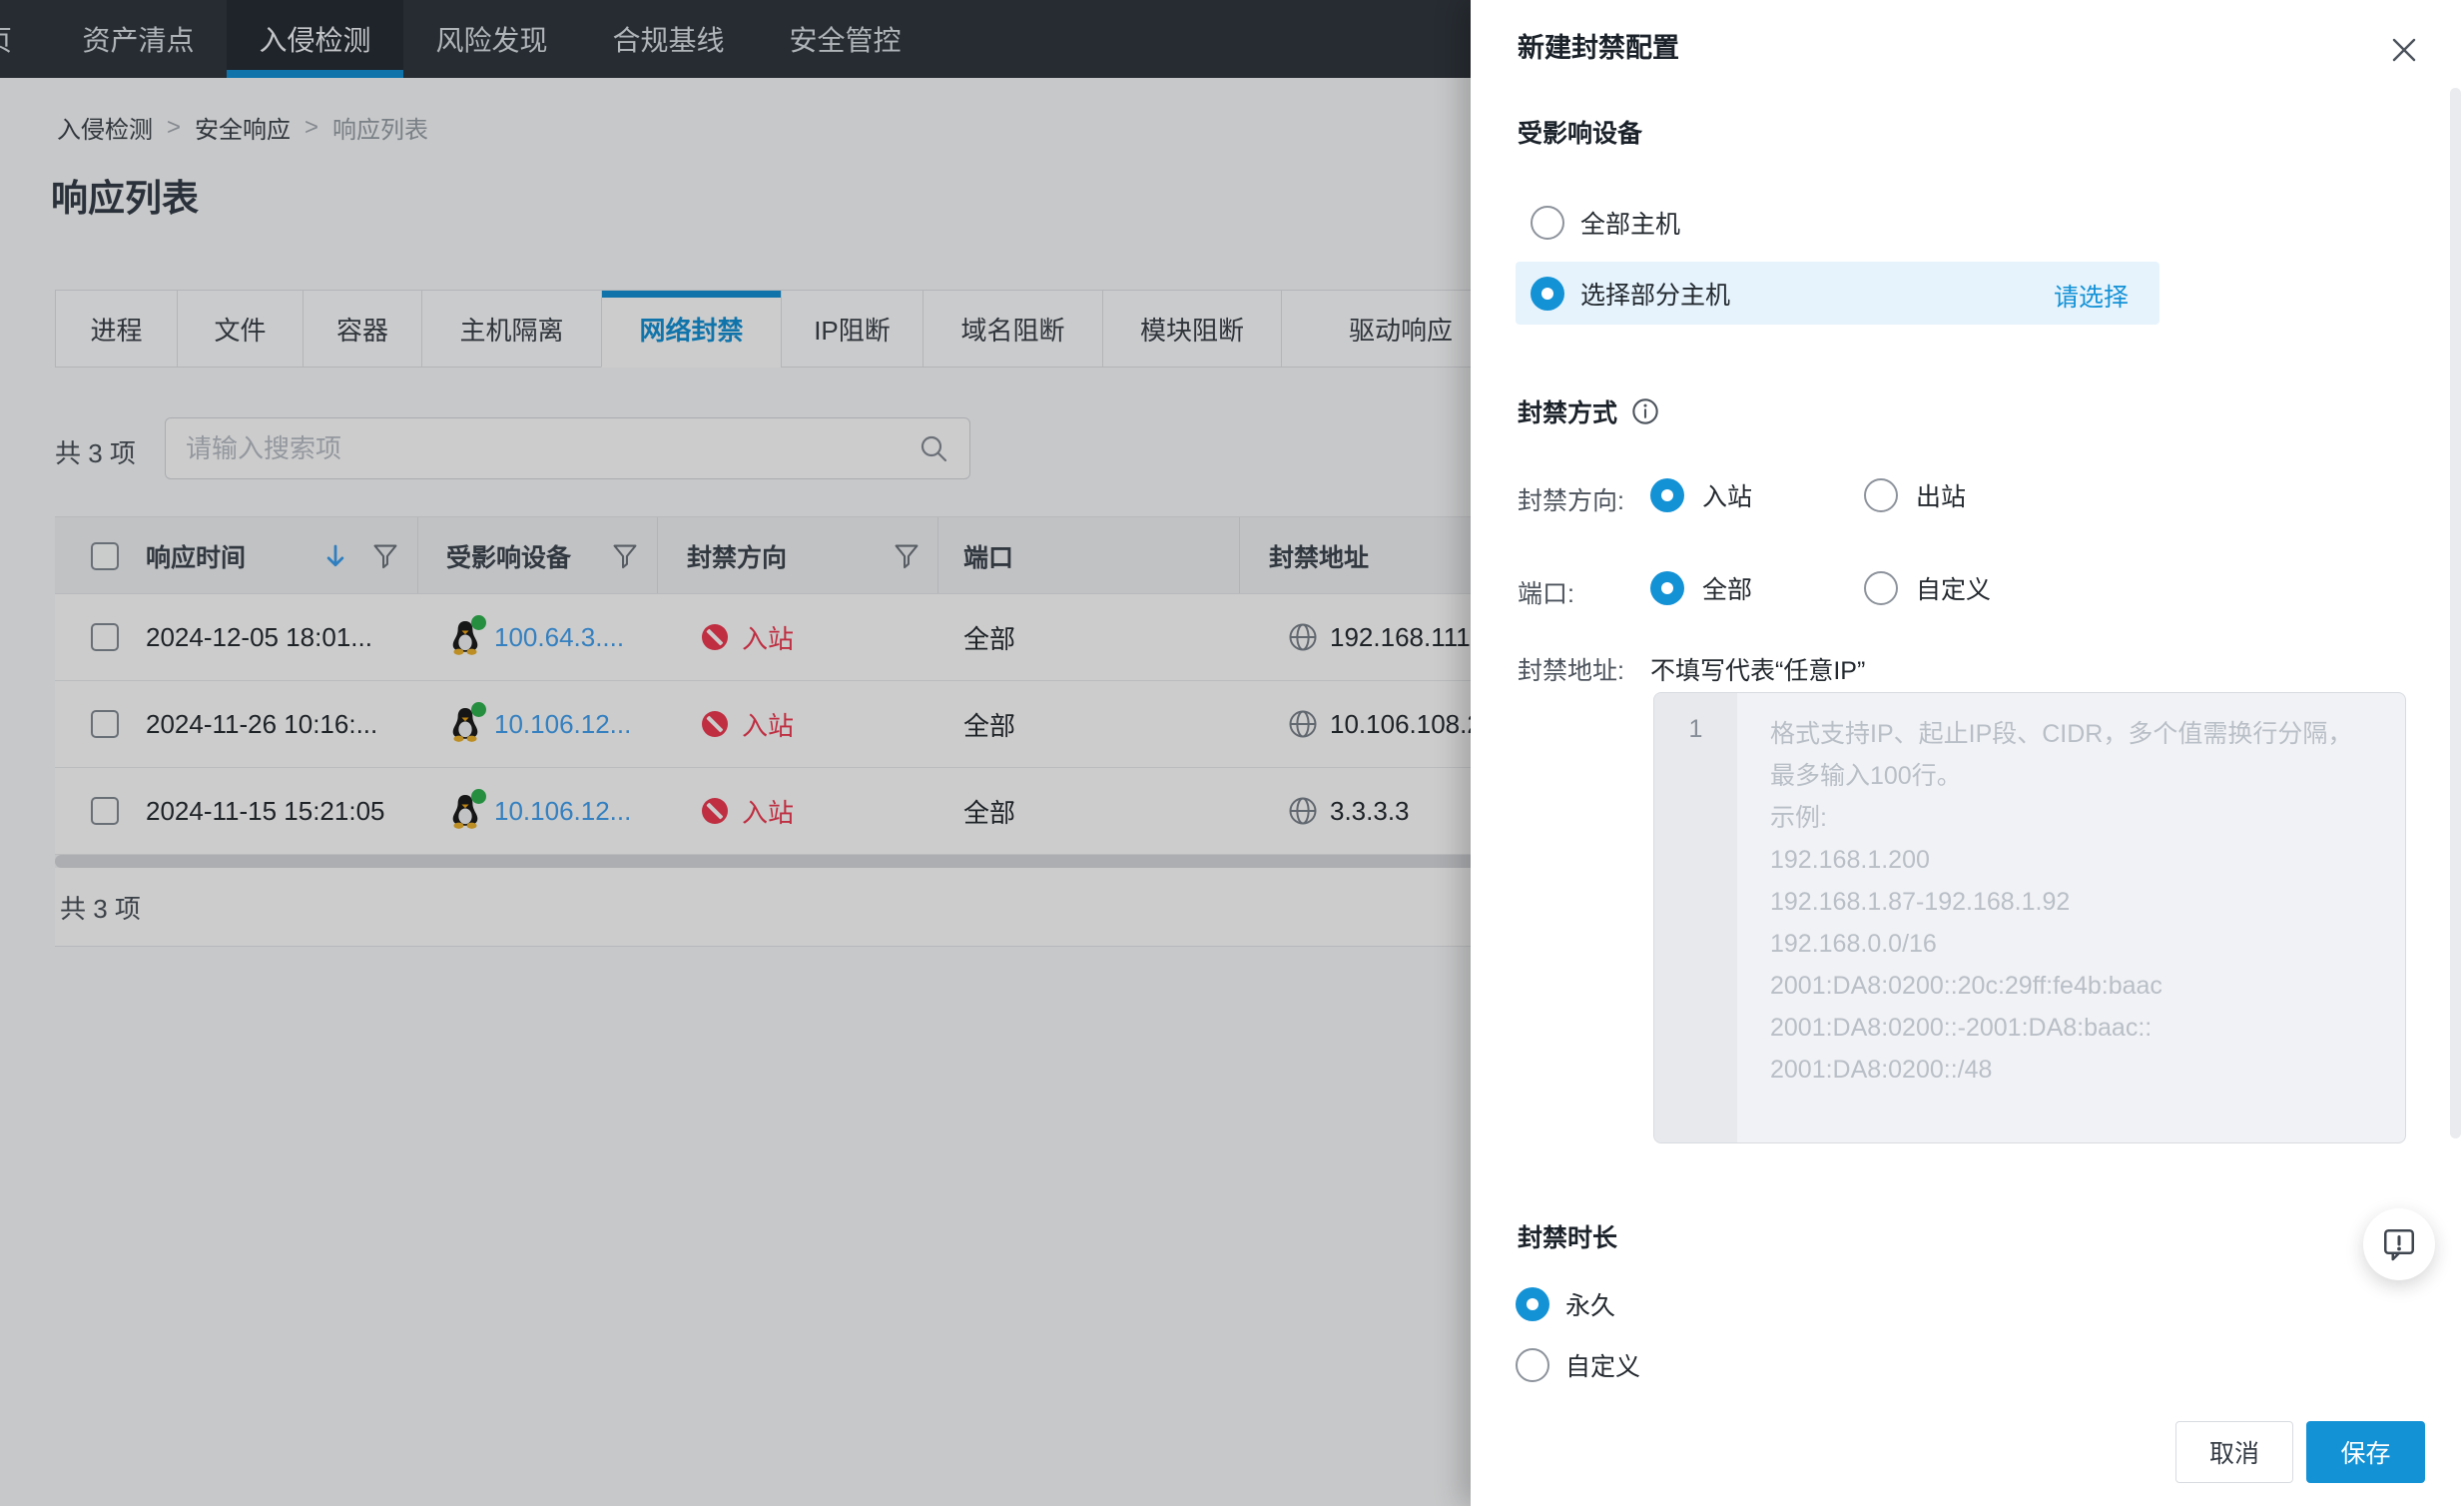 This screenshot has height=1506, width=2464. I want to click on drawer-title: 新建封禁配置, so click(1598, 48).